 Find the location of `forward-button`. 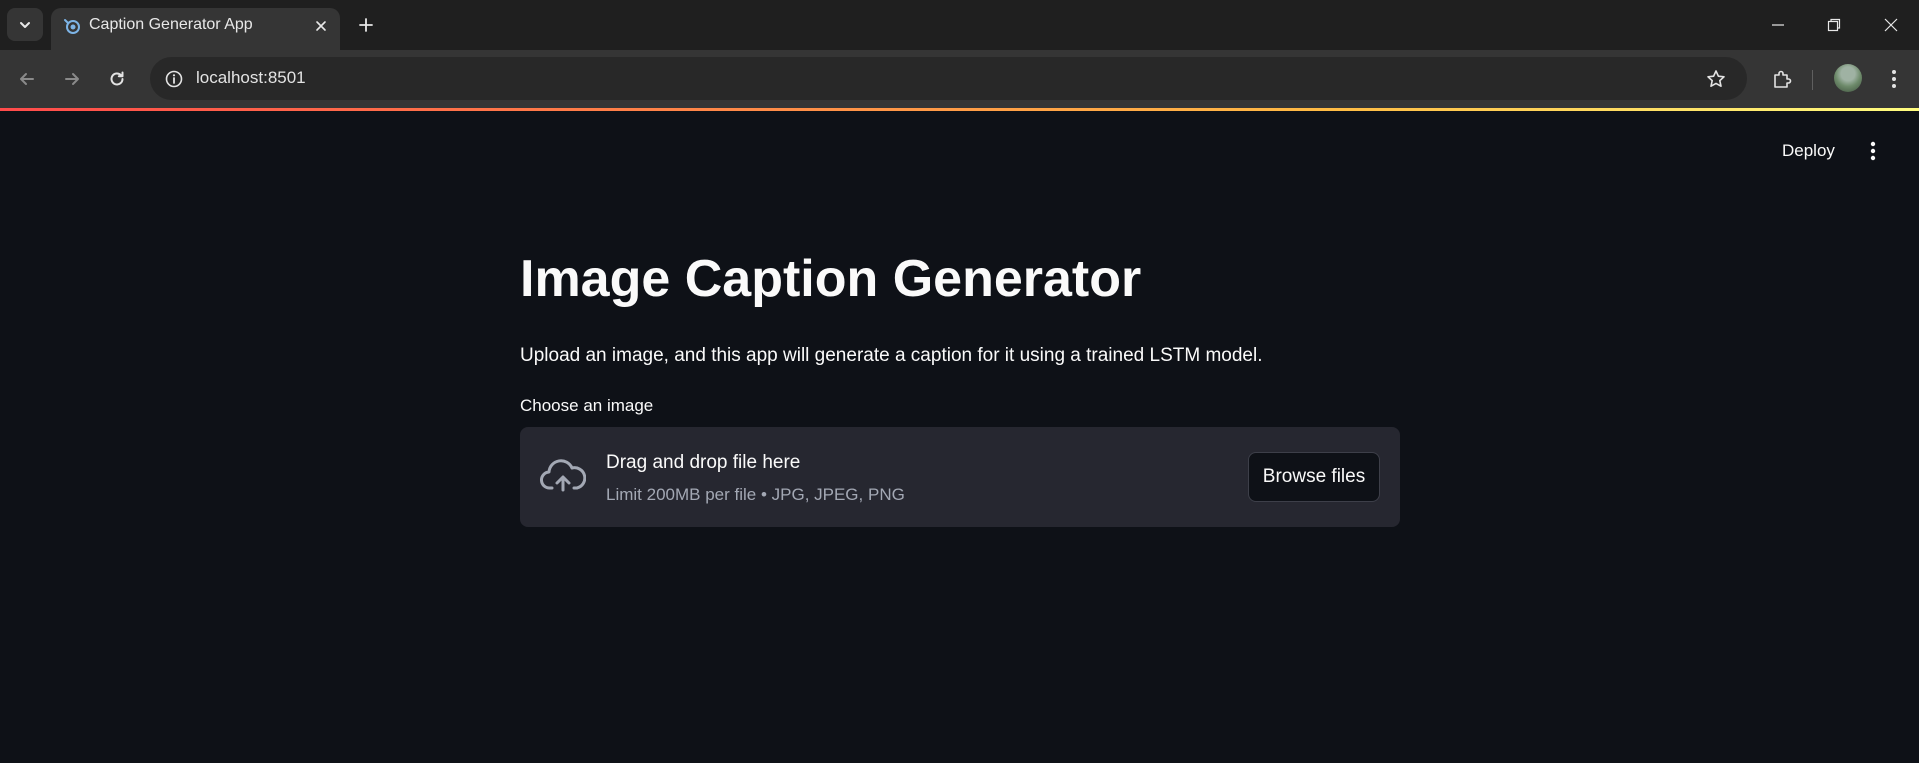

forward-button is located at coordinates (72, 79).